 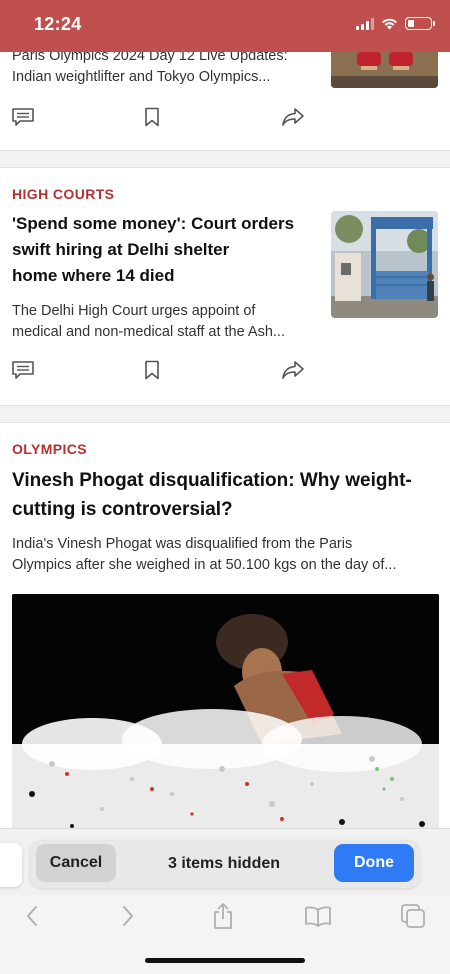 I want to click on battery-icon, so click(x=420, y=23).